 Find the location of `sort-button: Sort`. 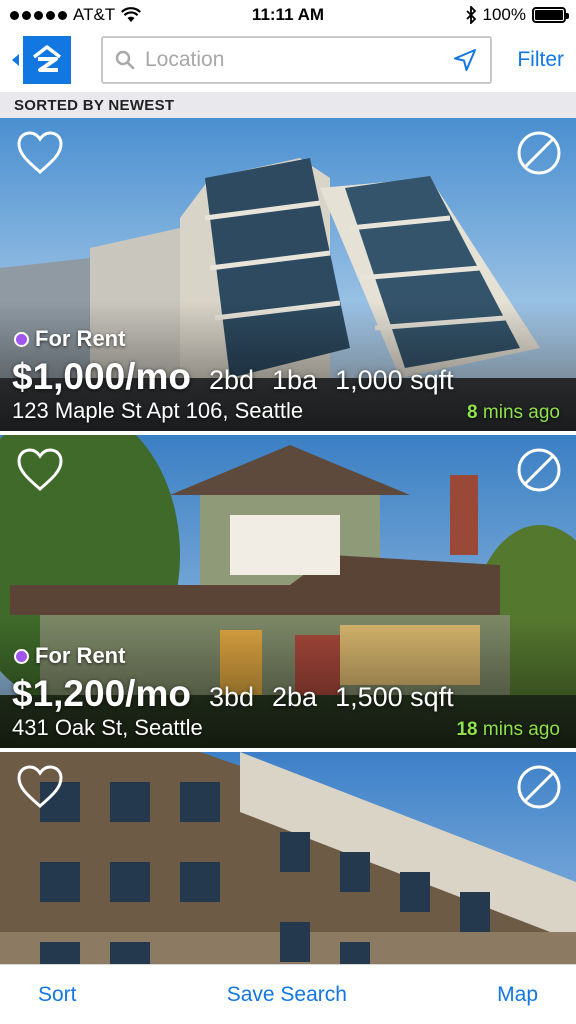

sort-button: Sort is located at coordinates (57, 995).